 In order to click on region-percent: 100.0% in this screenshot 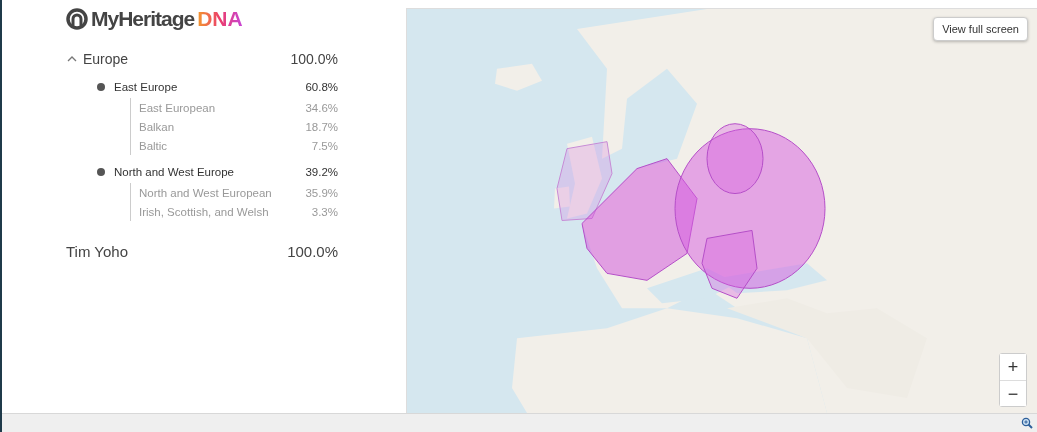, I will do `click(314, 59)`.